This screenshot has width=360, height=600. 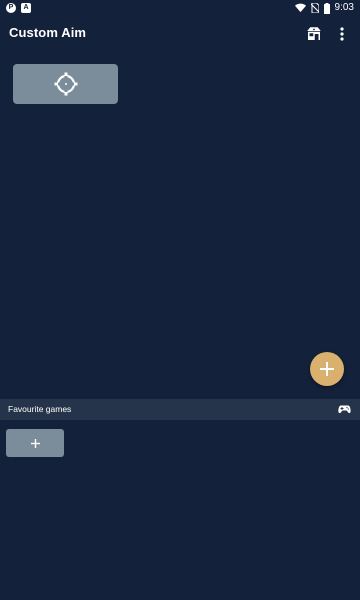 I want to click on notification-icon-a: A, so click(x=26, y=8).